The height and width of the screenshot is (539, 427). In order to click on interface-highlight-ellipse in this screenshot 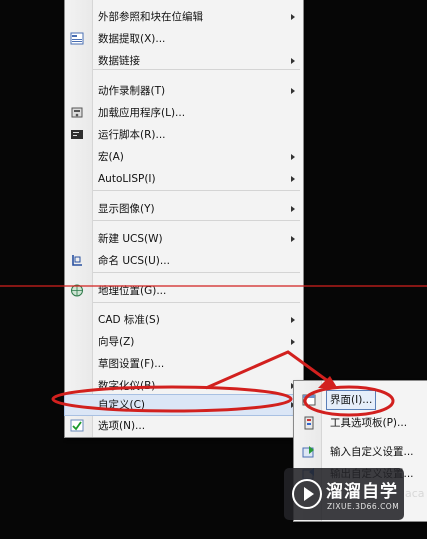, I will do `click(349, 401)`.